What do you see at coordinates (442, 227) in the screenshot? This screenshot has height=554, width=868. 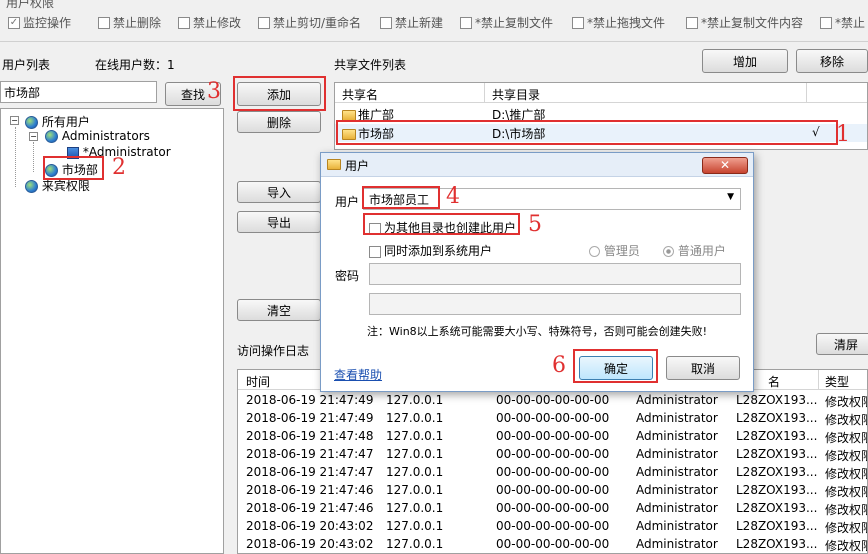 I see `create-other-checkbox: 为其他目录也创建此用户` at bounding box center [442, 227].